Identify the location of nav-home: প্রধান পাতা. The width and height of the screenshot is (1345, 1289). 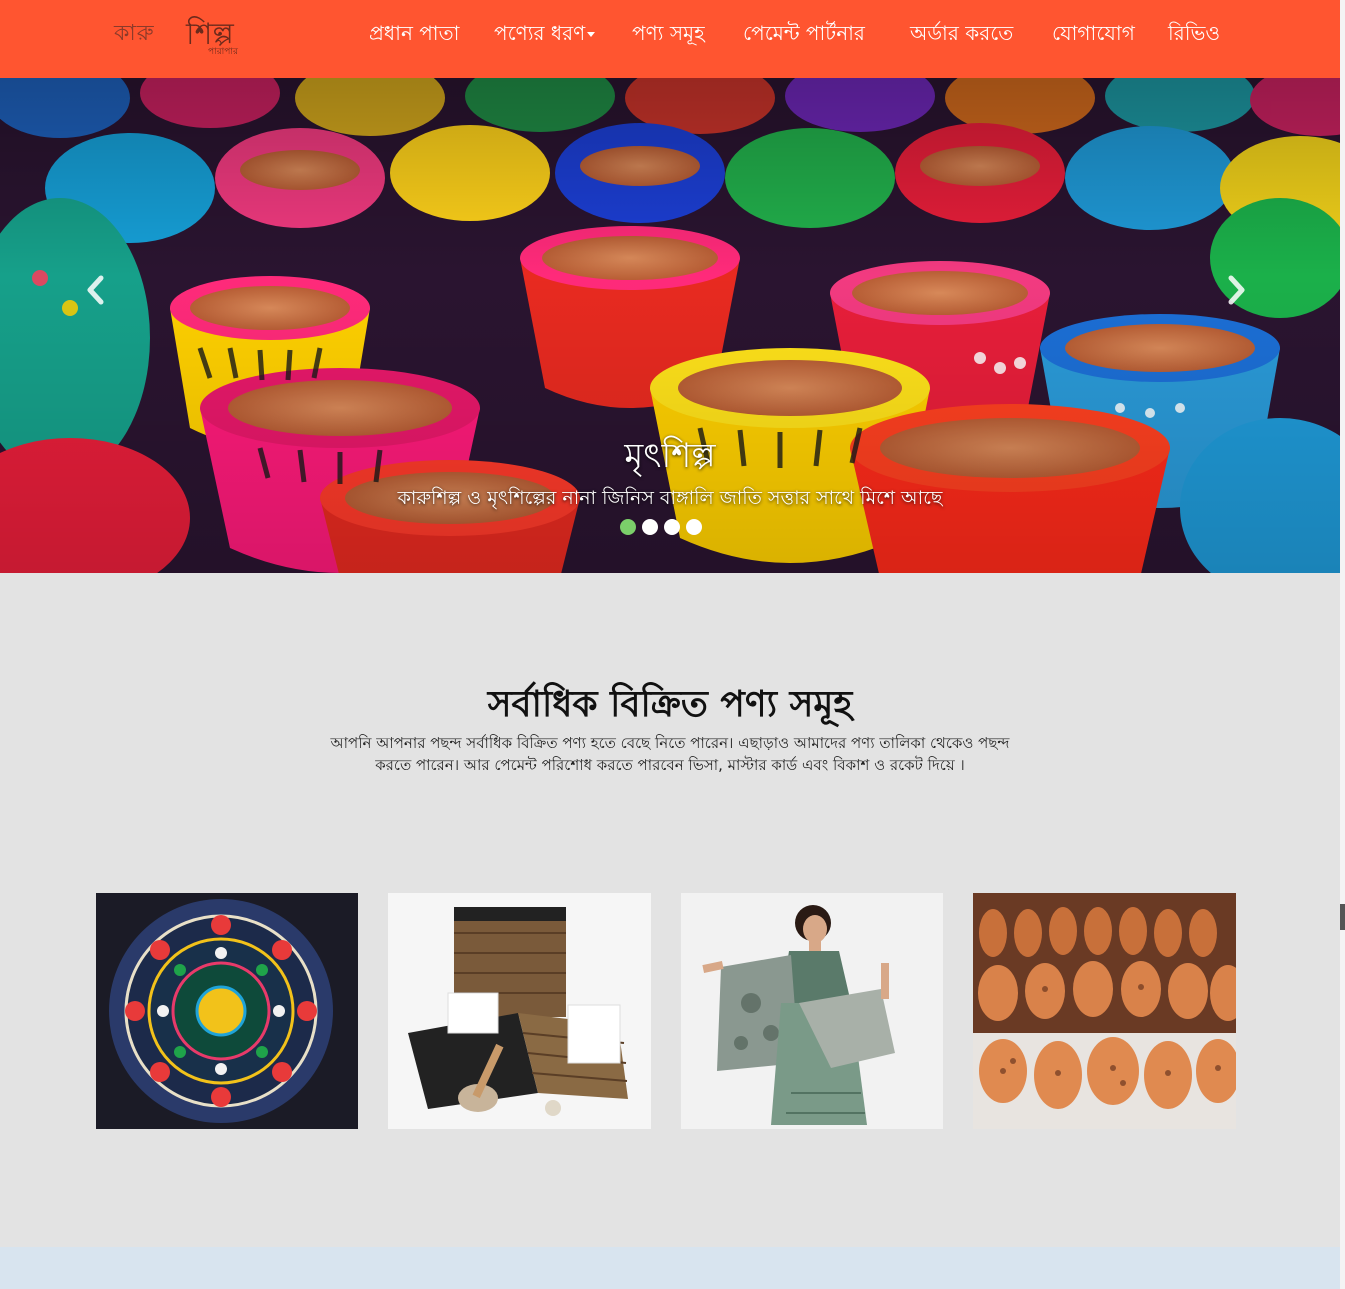
(414, 33).